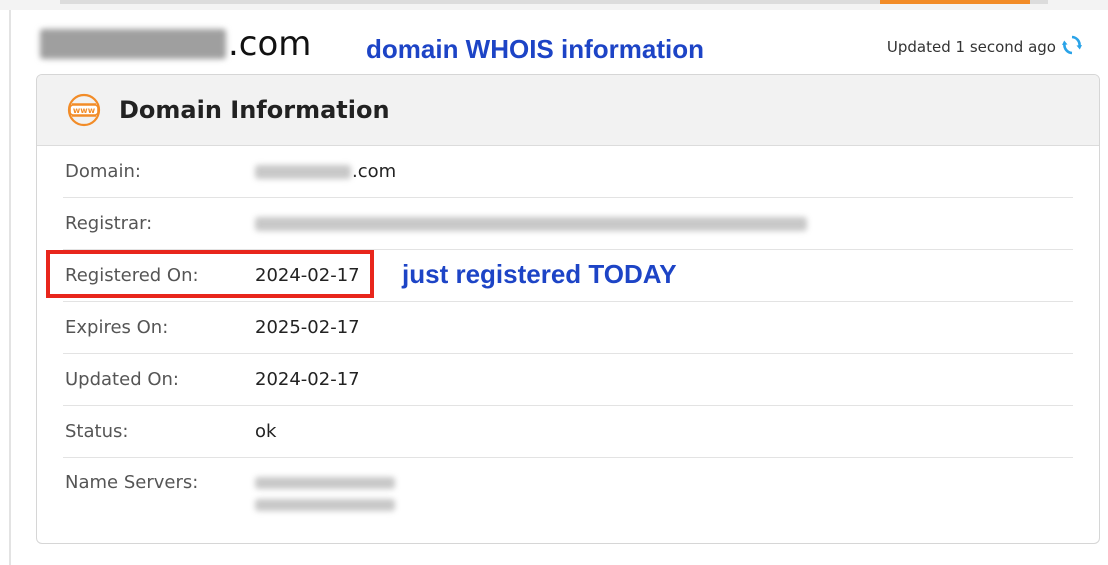  I want to click on domain-value-suffix: .com, so click(374, 171).